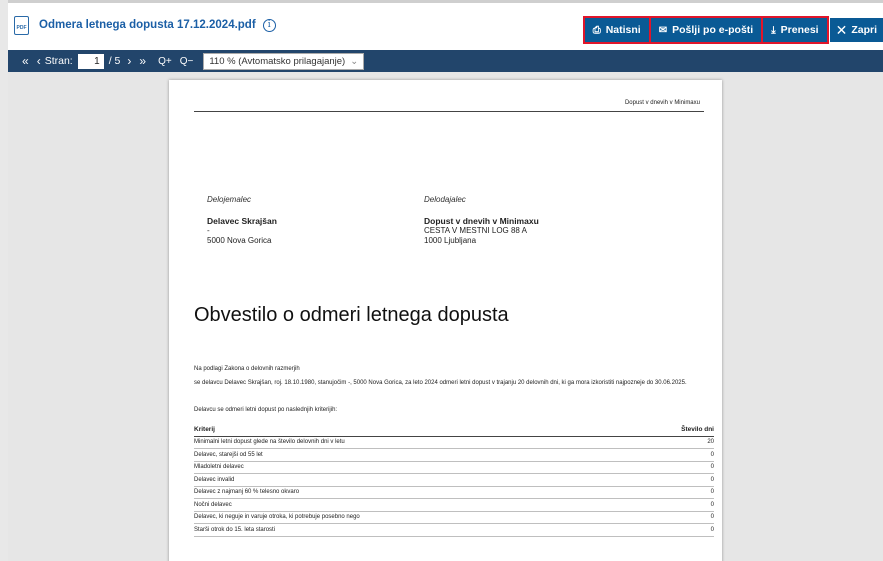  Describe the element at coordinates (799, 30) in the screenshot. I see `download-label: Prenesi` at that location.